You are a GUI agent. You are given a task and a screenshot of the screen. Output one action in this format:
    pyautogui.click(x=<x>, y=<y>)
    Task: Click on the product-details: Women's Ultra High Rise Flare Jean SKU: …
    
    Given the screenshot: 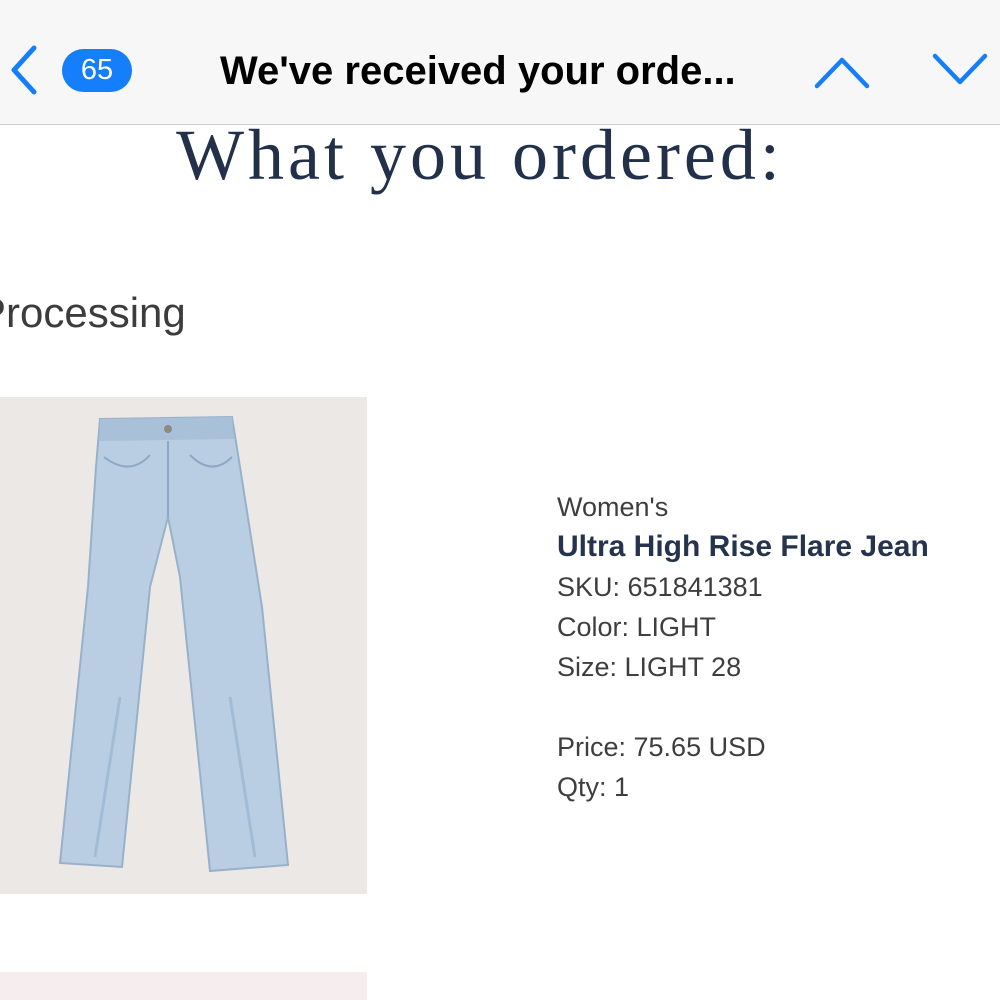 What is the action you would take?
    pyautogui.click(x=777, y=647)
    